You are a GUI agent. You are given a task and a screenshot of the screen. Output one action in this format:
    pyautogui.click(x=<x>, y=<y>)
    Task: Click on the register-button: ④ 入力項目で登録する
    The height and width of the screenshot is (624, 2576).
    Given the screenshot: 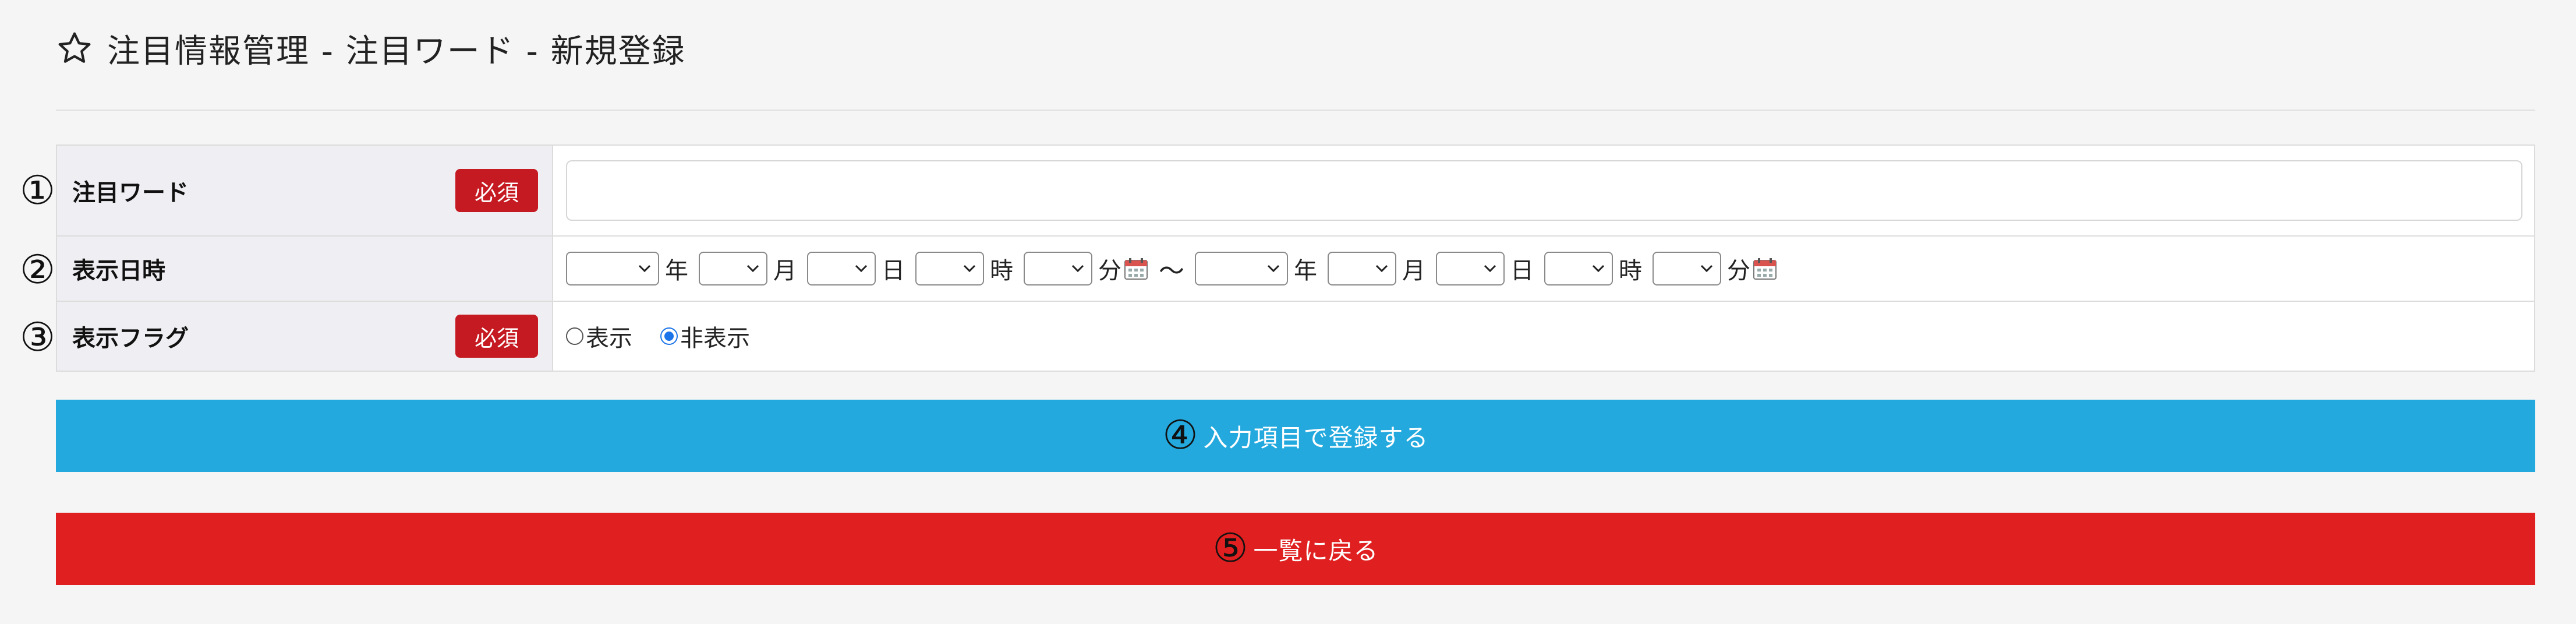 What is the action you would take?
    pyautogui.click(x=1296, y=436)
    